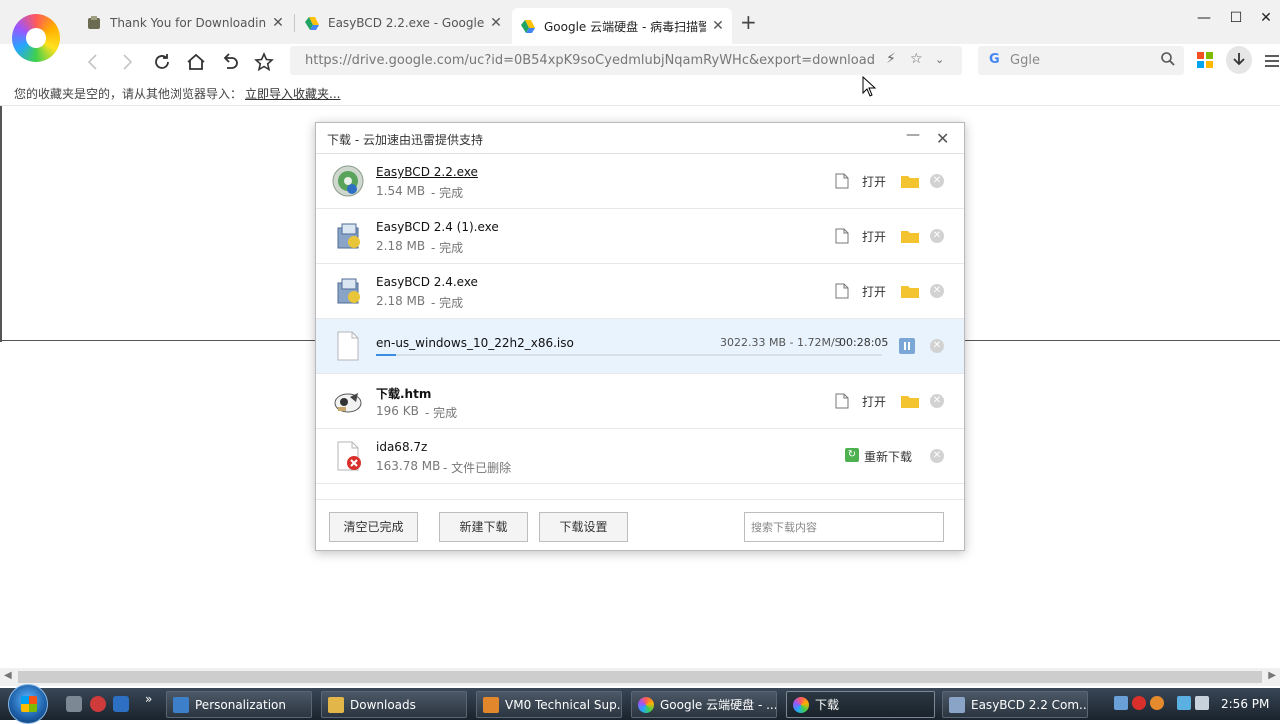  I want to click on show-desktop-icon, so click(121, 704).